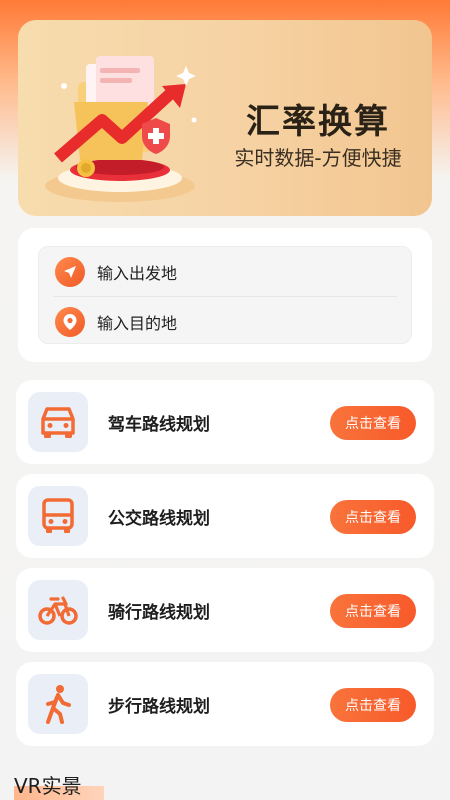 The image size is (450, 800). Describe the element at coordinates (70, 322) in the screenshot. I see `map-pin-icon` at that location.